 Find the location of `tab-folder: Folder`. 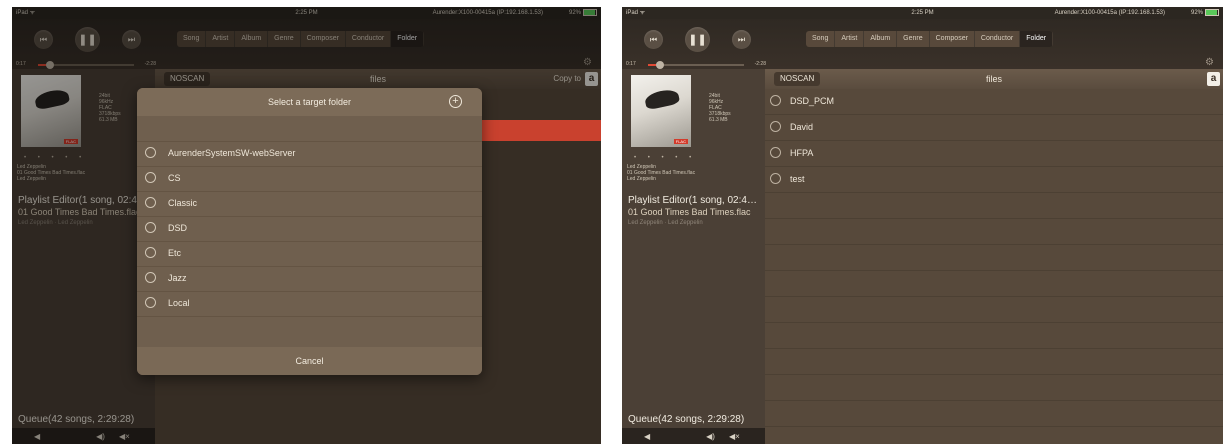

tab-folder: Folder is located at coordinates (1037, 39).